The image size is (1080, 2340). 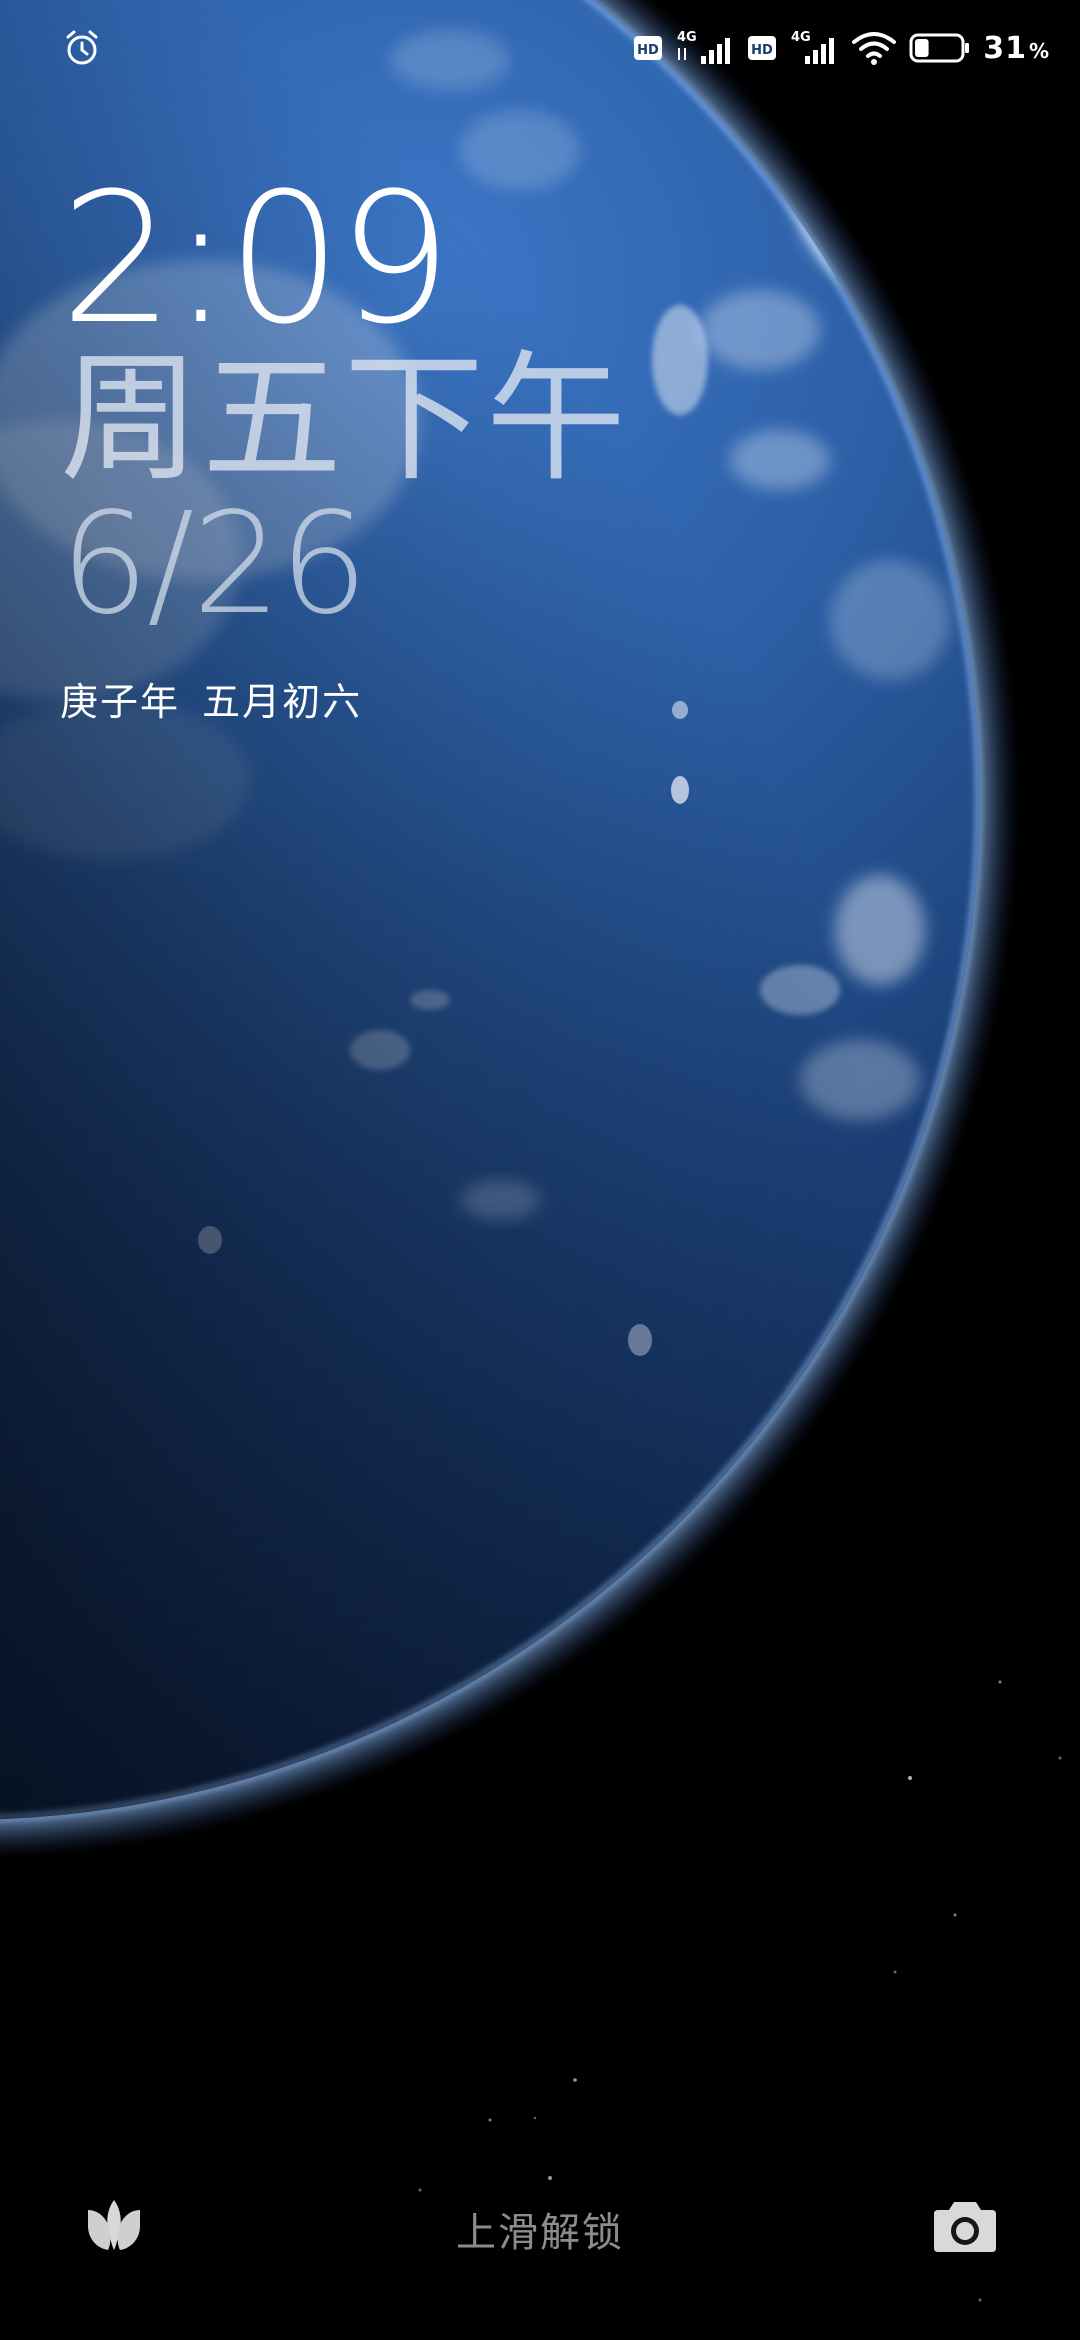 I want to click on status-bar: HD 4G HD 4G 31 %, so click(x=540, y=48).